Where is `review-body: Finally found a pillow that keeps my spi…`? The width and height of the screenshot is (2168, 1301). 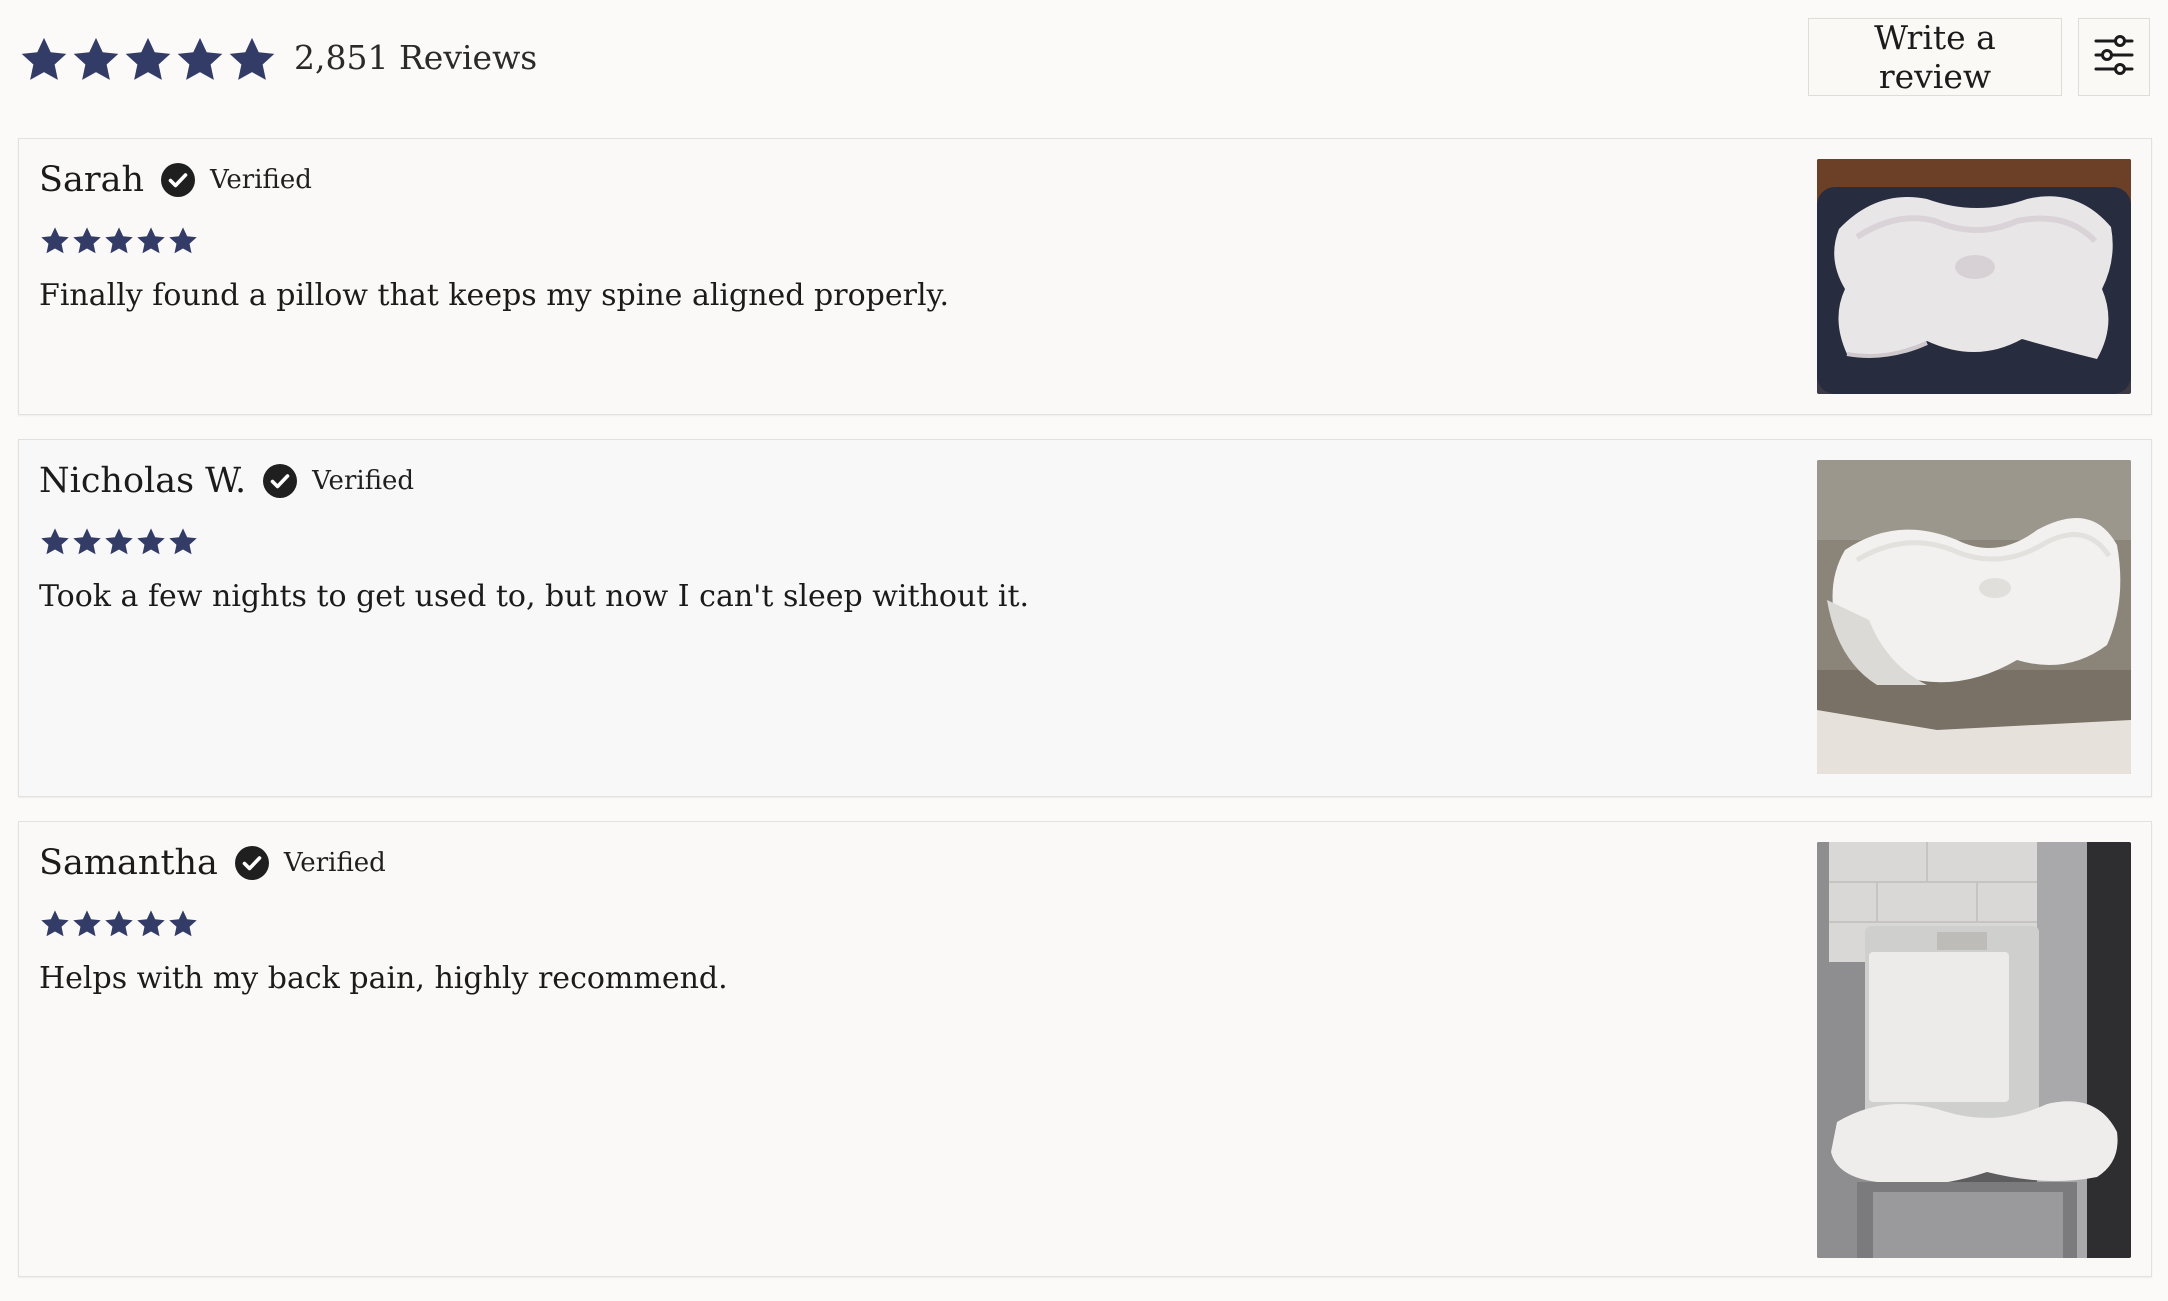 review-body: Finally found a pillow that keeps my spi… is located at coordinates (494, 295).